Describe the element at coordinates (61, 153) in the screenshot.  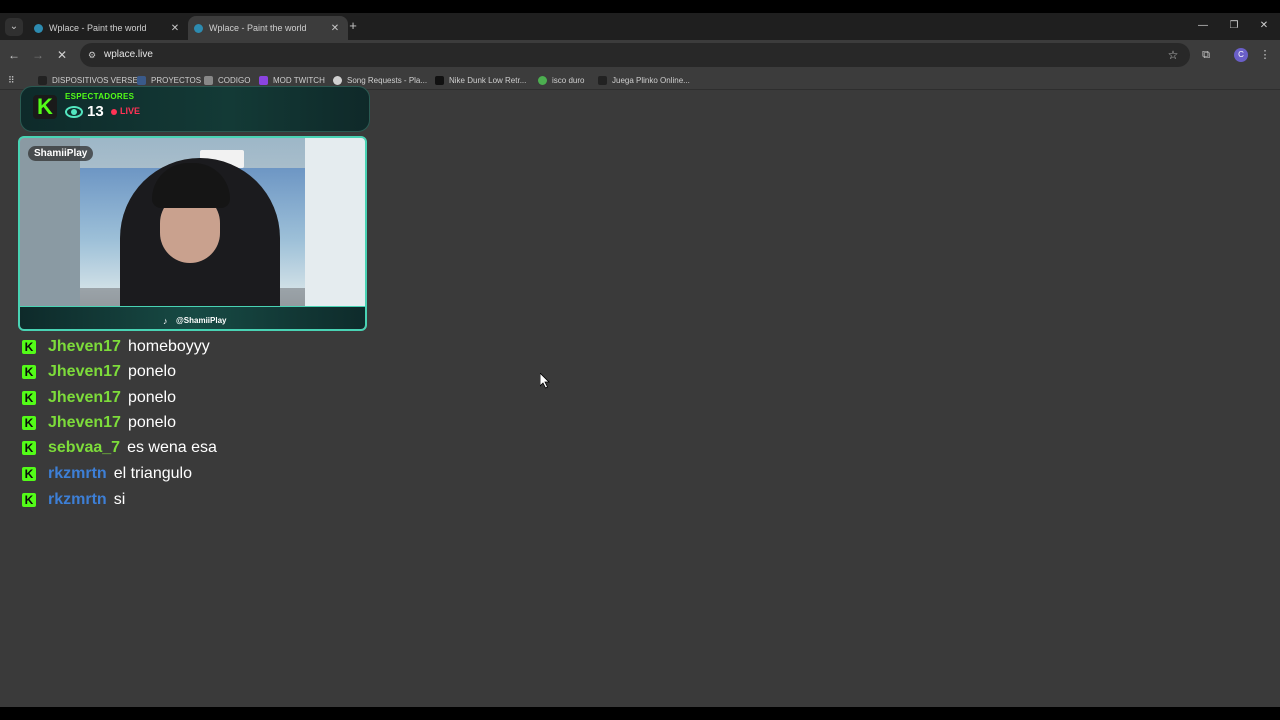
I see `streamer-name-badge: ShamiiPlay` at that location.